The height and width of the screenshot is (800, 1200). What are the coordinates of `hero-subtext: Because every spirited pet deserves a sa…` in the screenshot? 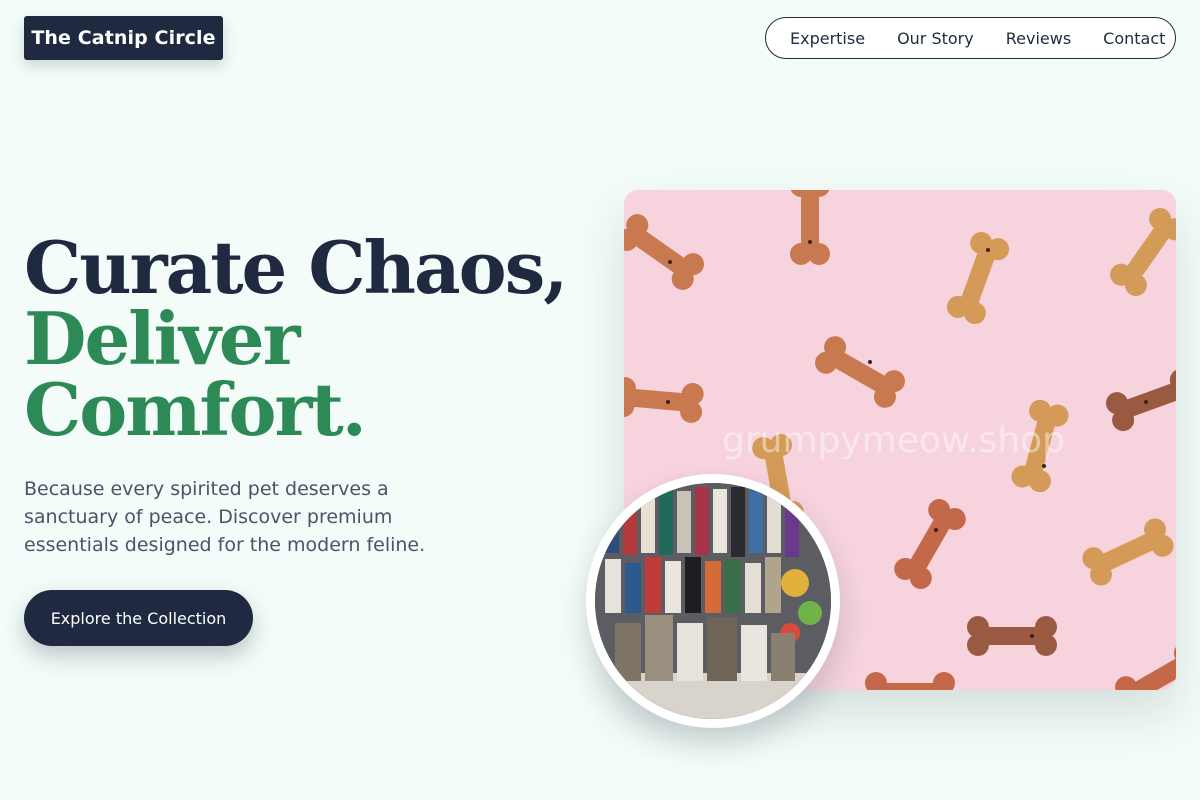 It's located at (225, 517).